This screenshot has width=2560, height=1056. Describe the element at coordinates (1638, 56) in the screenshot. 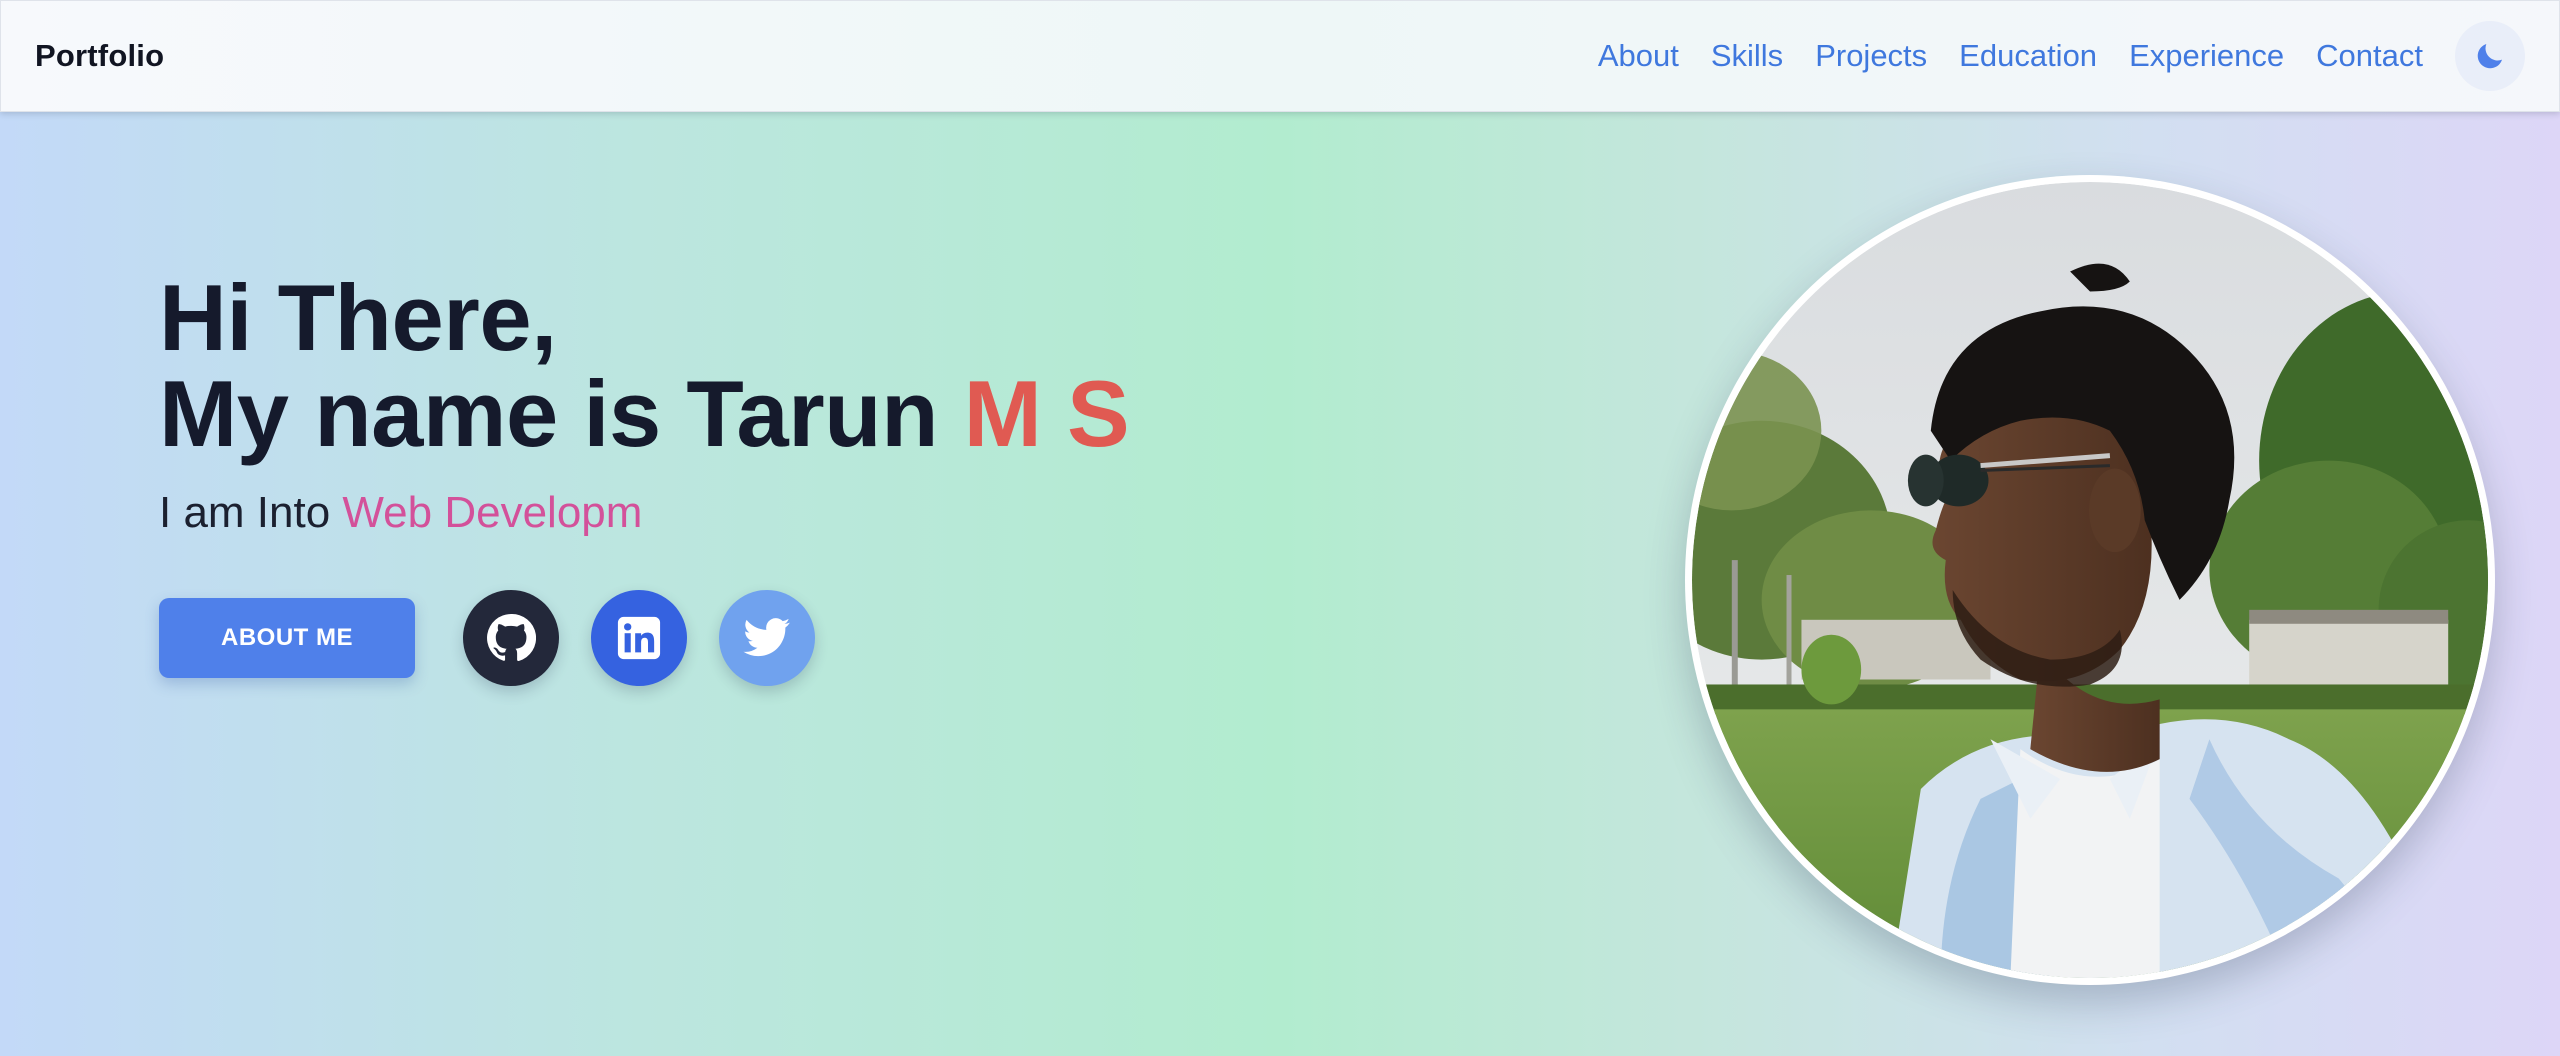

I see `nav-link-about: About` at that location.